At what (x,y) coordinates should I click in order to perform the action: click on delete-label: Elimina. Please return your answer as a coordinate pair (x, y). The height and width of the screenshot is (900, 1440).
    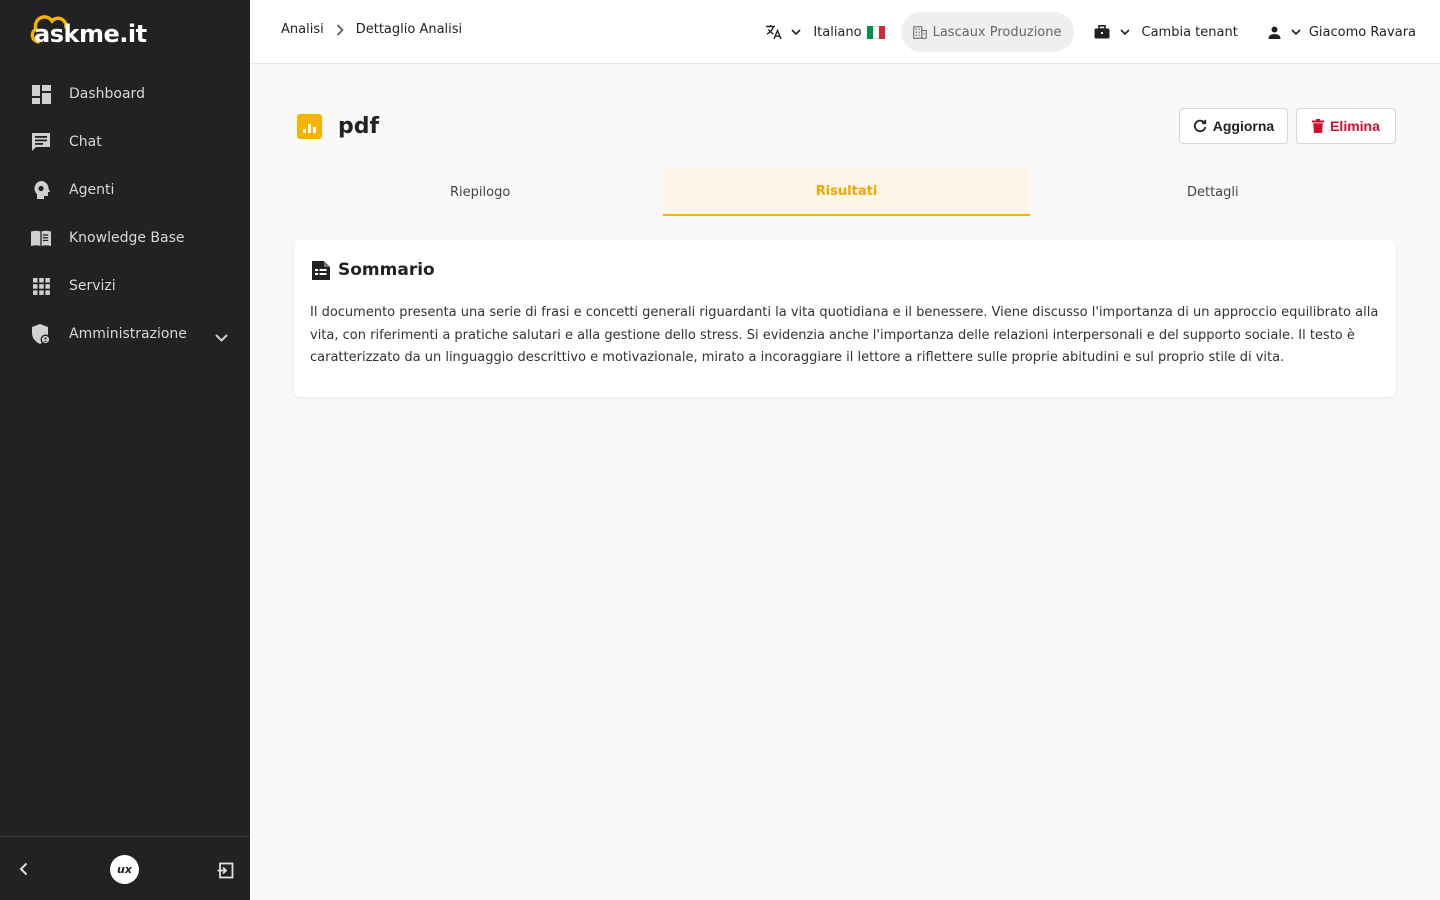
    Looking at the image, I should click on (1355, 126).